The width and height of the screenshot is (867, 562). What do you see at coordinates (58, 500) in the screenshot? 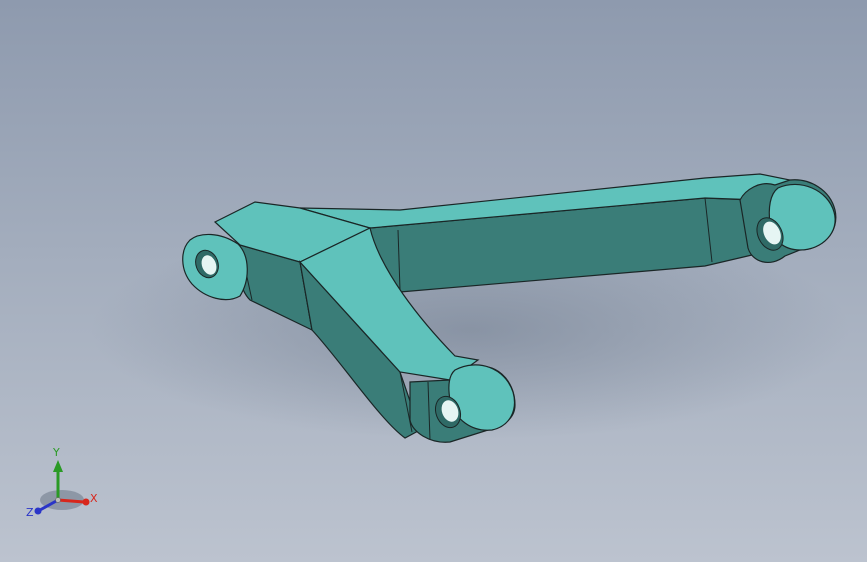
I see `triad-origin` at bounding box center [58, 500].